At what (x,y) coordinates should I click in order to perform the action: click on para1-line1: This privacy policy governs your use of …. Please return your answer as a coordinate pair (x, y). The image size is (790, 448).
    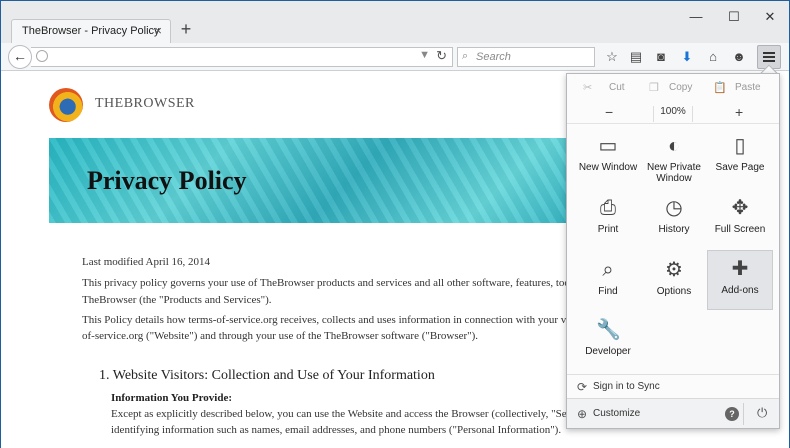
    Looking at the image, I should click on (350, 283).